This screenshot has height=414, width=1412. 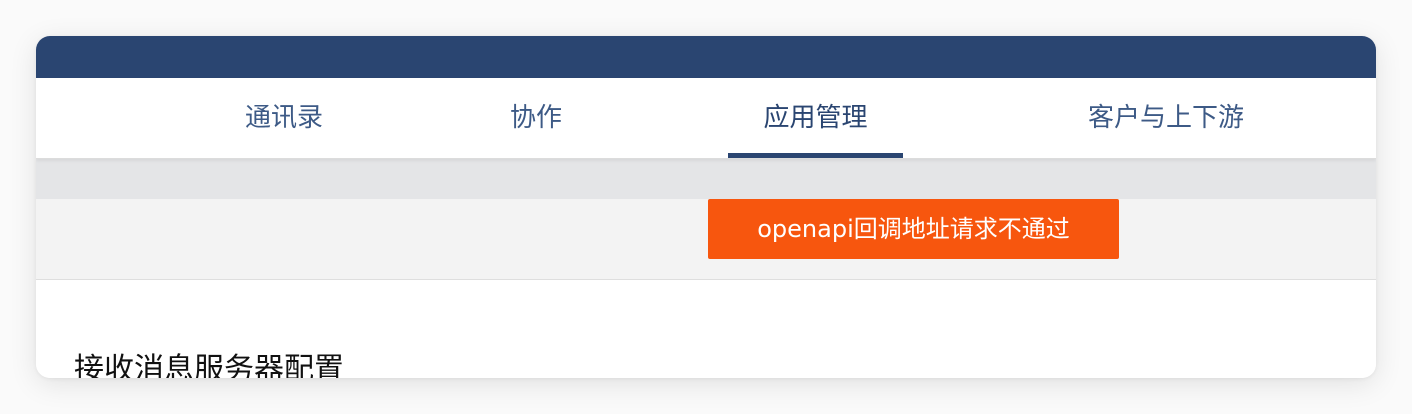 I want to click on tab-customers-partners: 客户与上下游, so click(x=1166, y=118).